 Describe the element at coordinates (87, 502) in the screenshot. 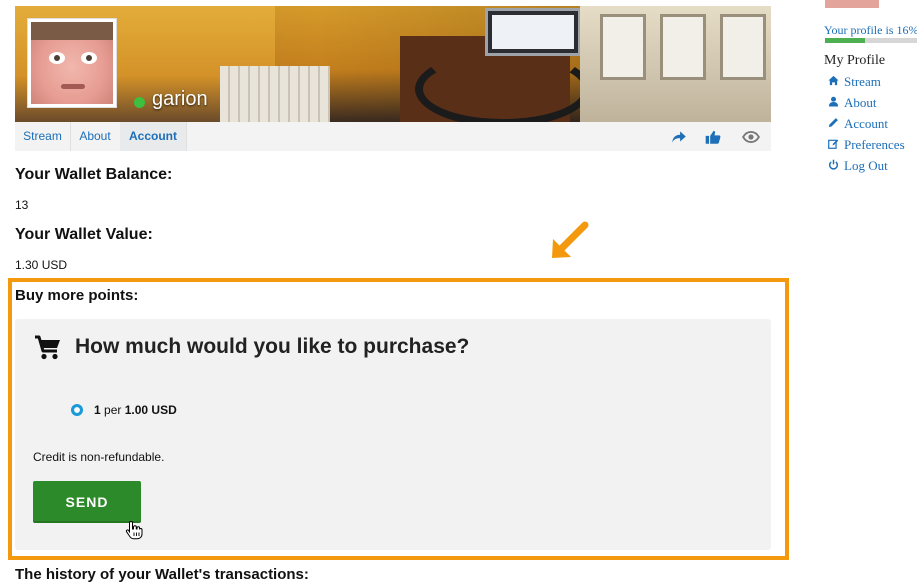

I see `send-button: SEND` at that location.